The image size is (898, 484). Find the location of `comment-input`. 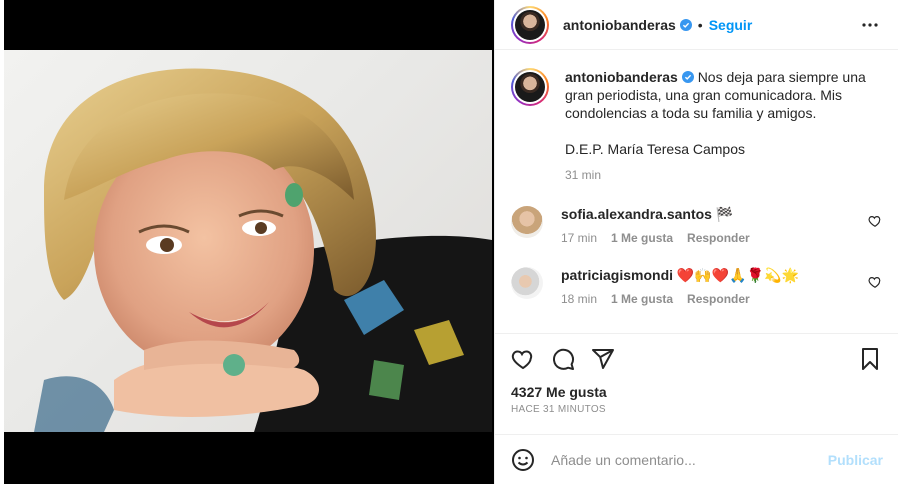

comment-input is located at coordinates (681, 459).